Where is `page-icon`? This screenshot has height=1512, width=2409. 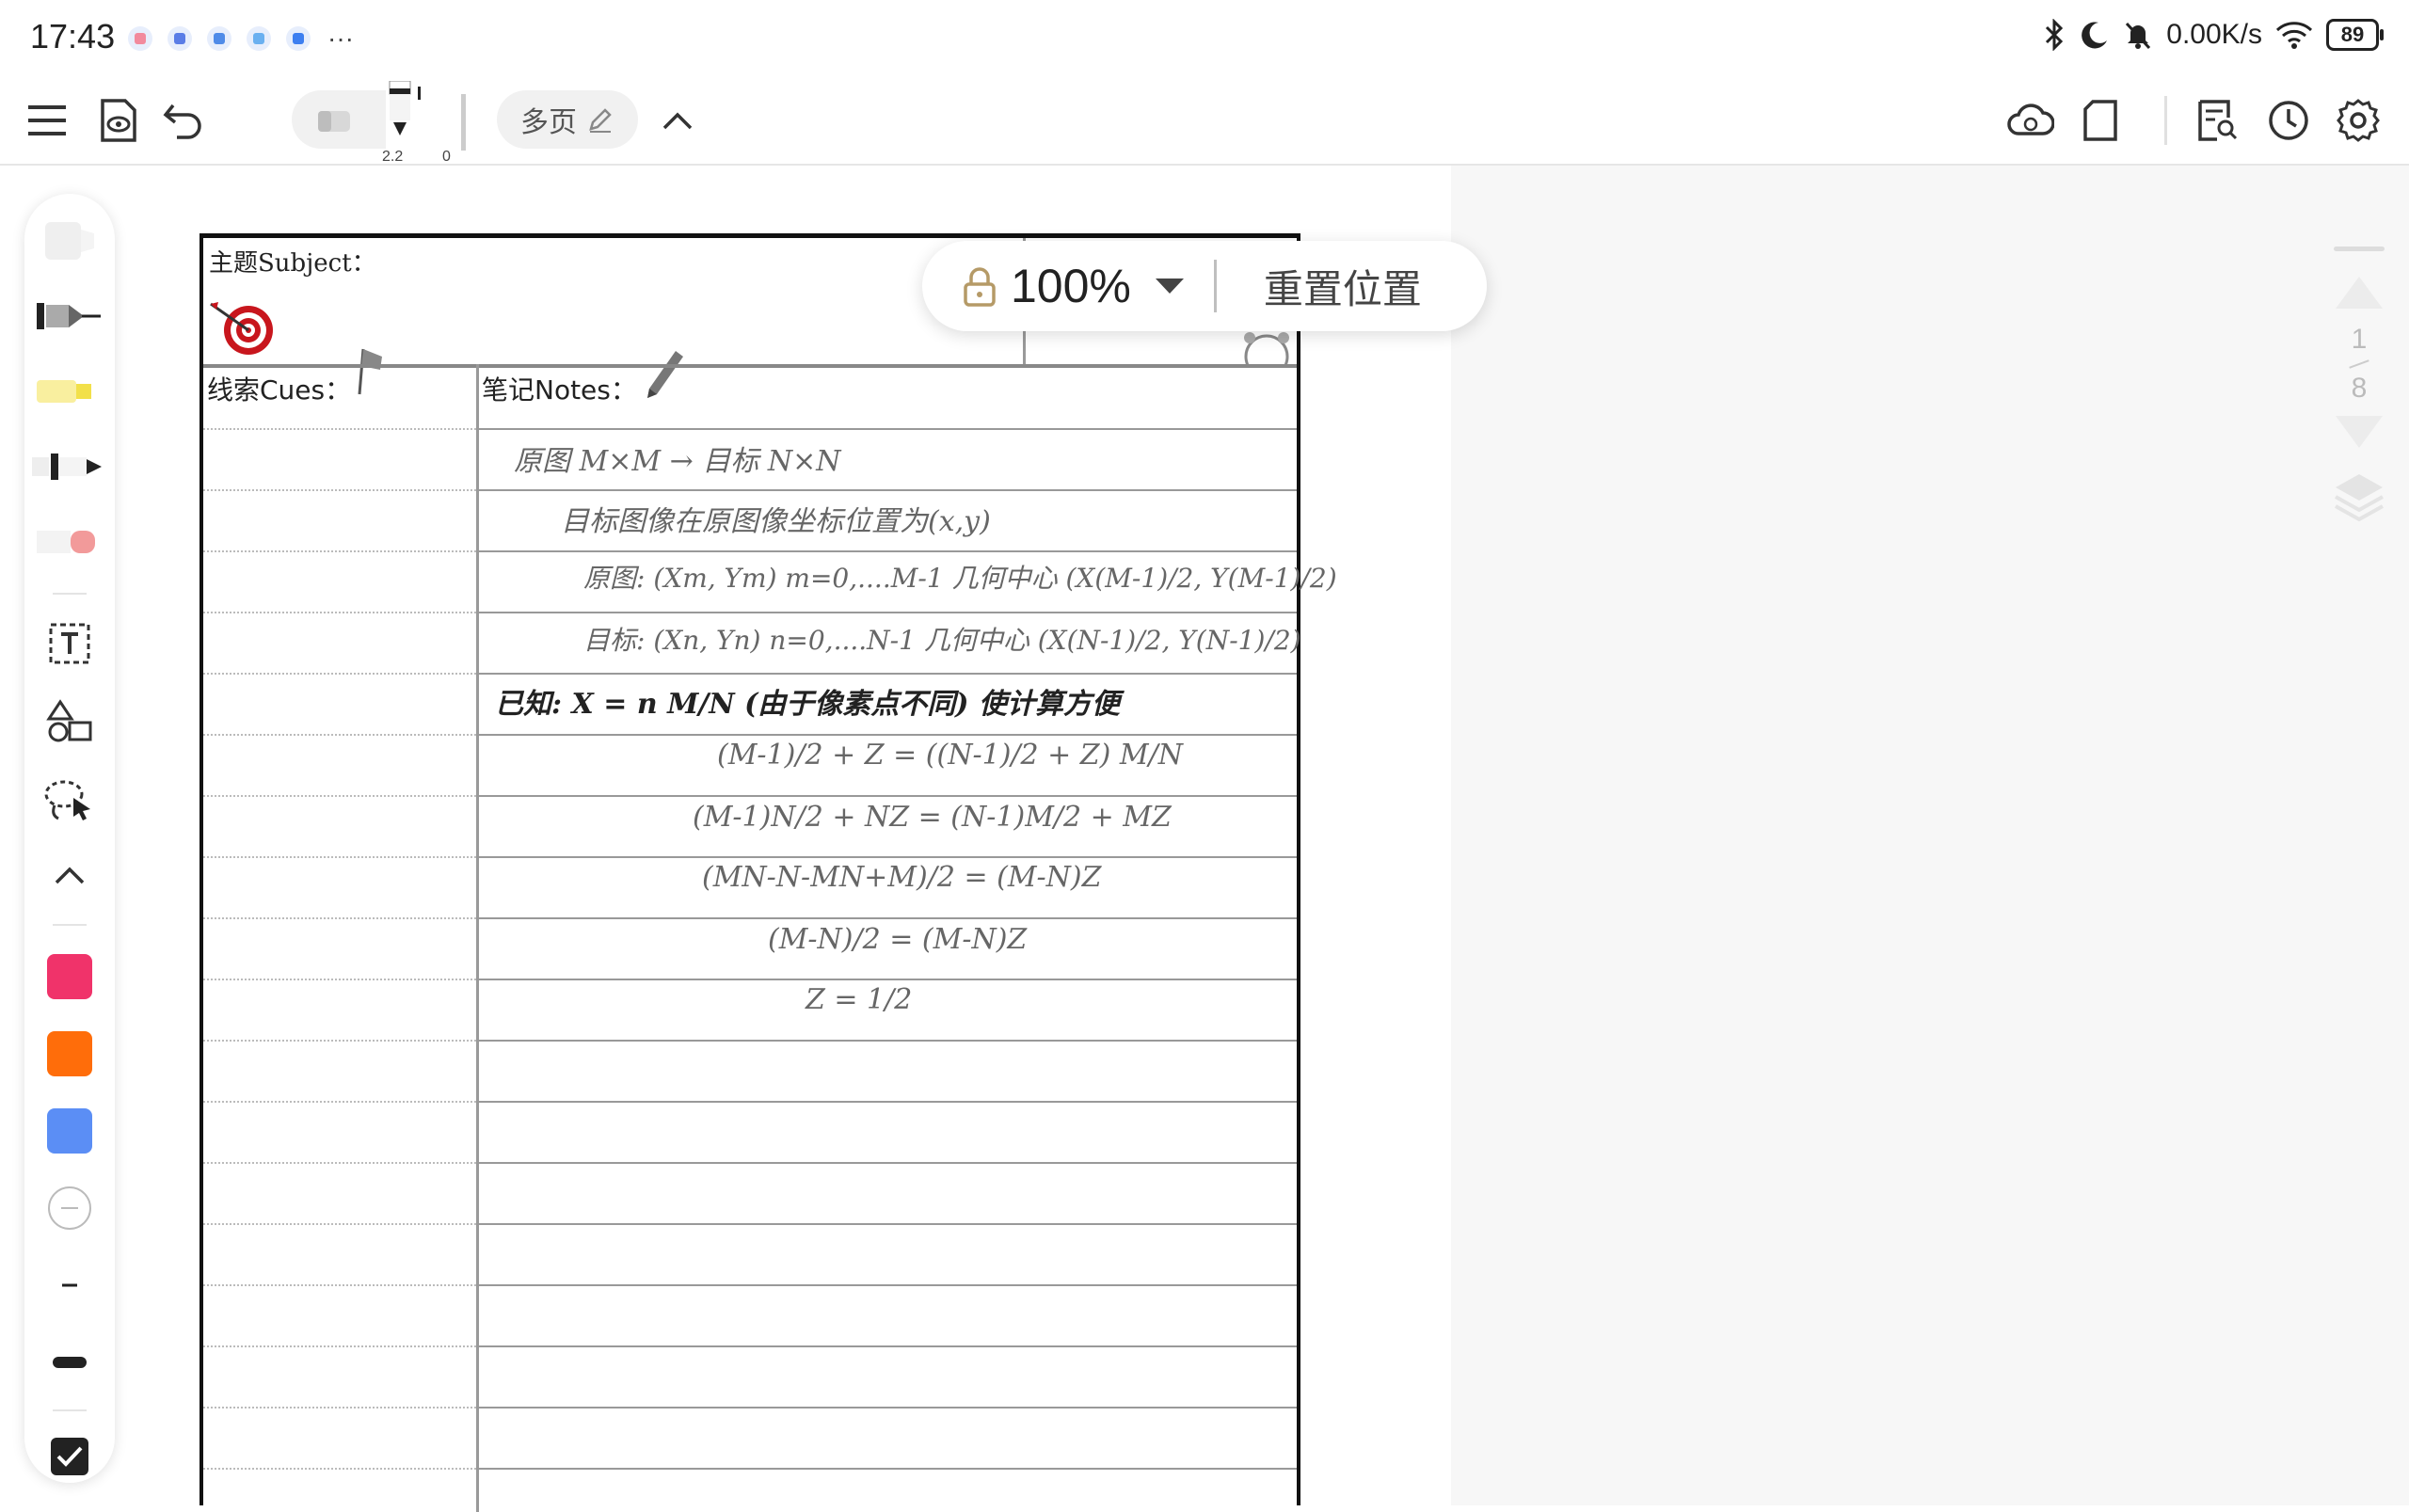 page-icon is located at coordinates (2100, 121).